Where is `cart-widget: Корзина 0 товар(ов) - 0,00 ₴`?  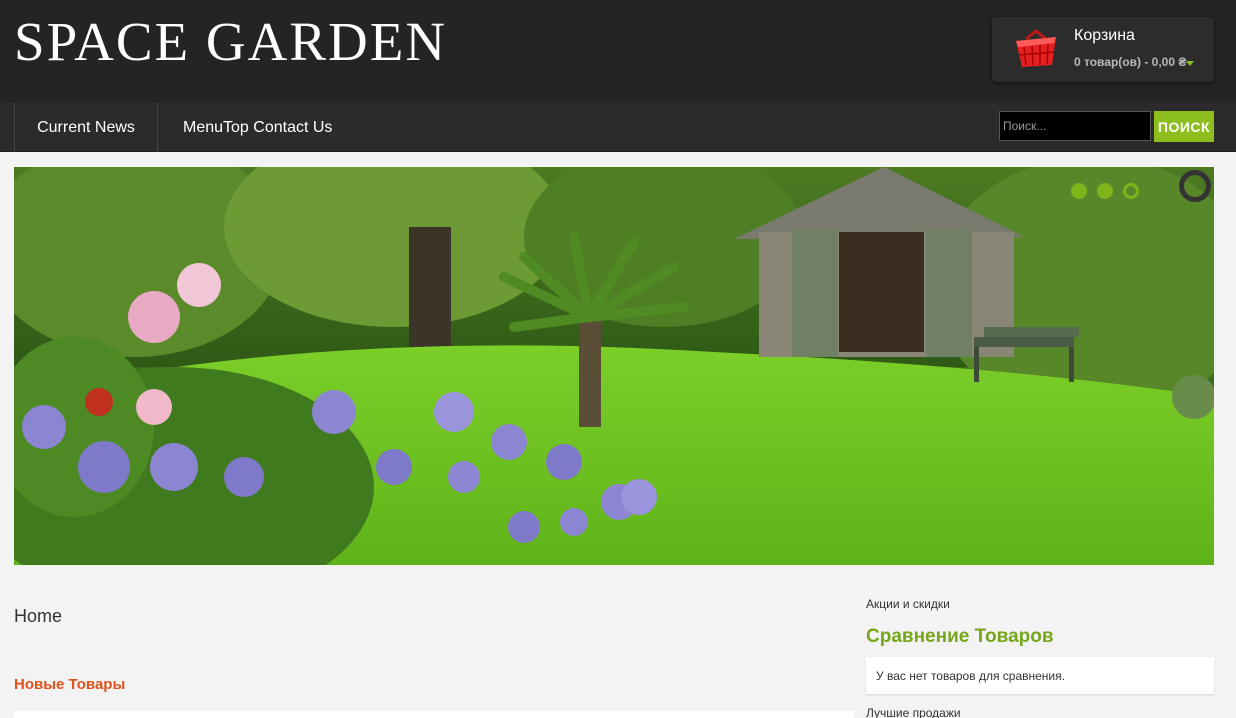 cart-widget: Корзина 0 товар(ов) - 0,00 ₴ is located at coordinates (1103, 49).